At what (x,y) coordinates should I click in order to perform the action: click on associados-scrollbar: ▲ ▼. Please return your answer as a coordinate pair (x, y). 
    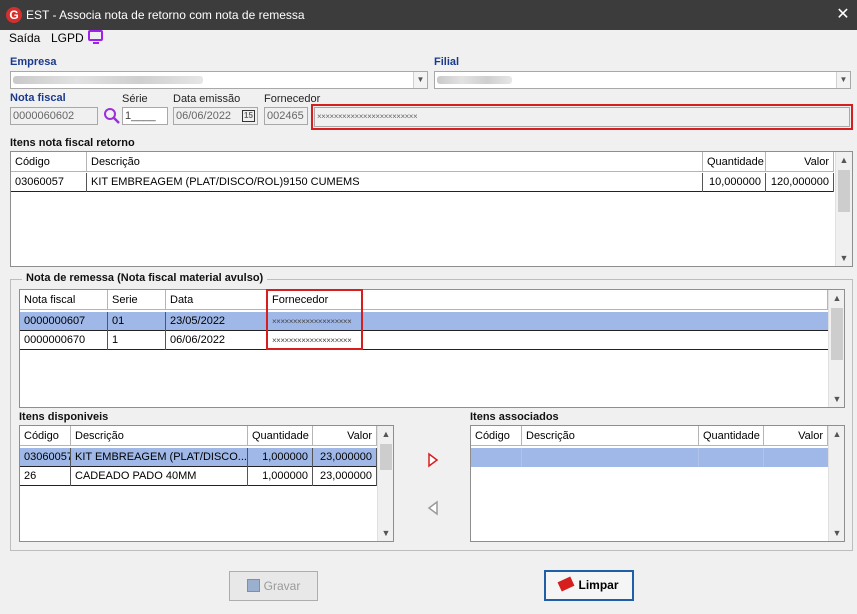
    Looking at the image, I should click on (836, 483).